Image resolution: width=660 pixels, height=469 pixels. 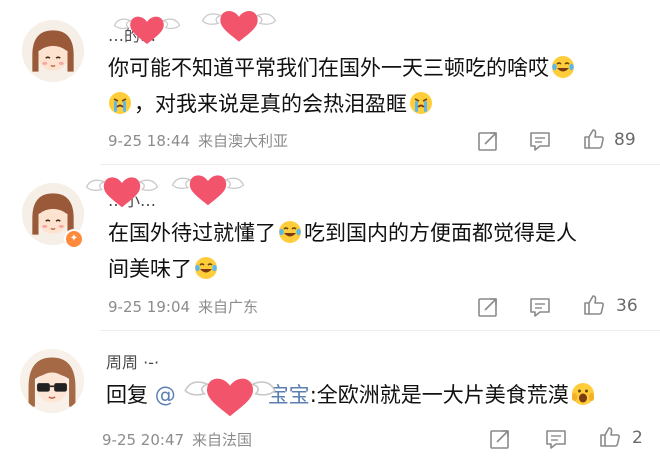 I want to click on comment-text: 在国外待过就懂了 吃到国内的方便面都觉得是人 间美味了, so click(x=378, y=251).